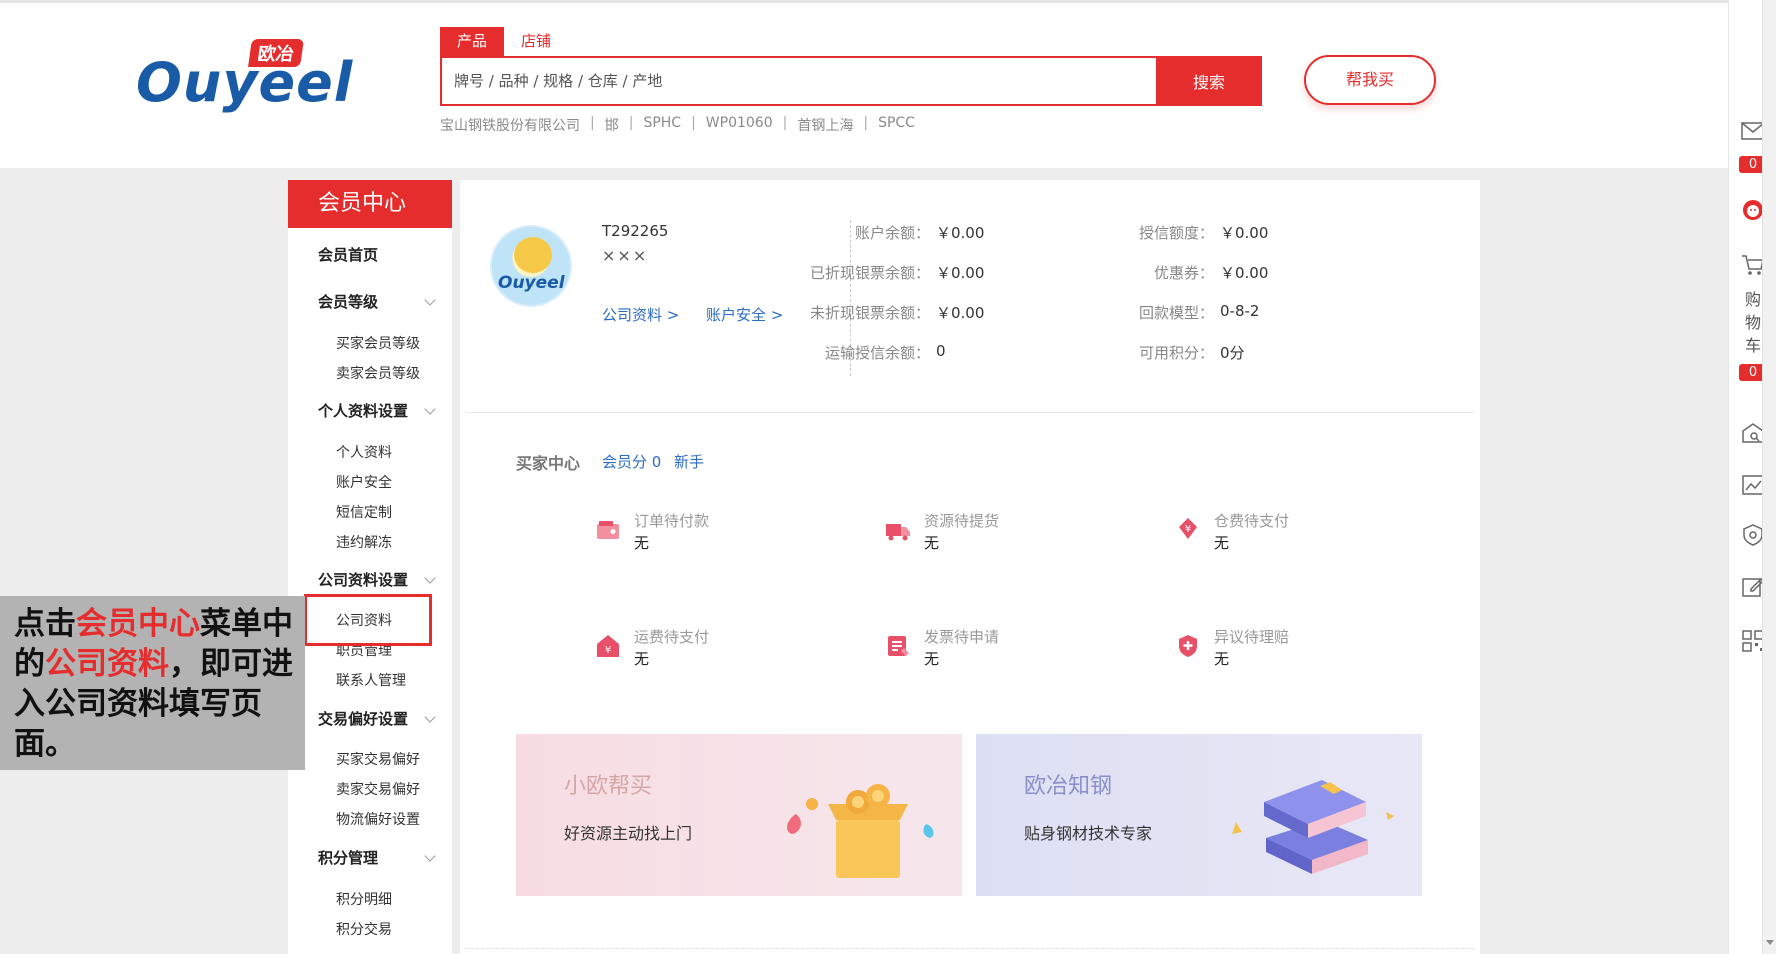  What do you see at coordinates (364, 542) in the screenshot?
I see `sidebar-item-unfreeze: 违约解冻` at bounding box center [364, 542].